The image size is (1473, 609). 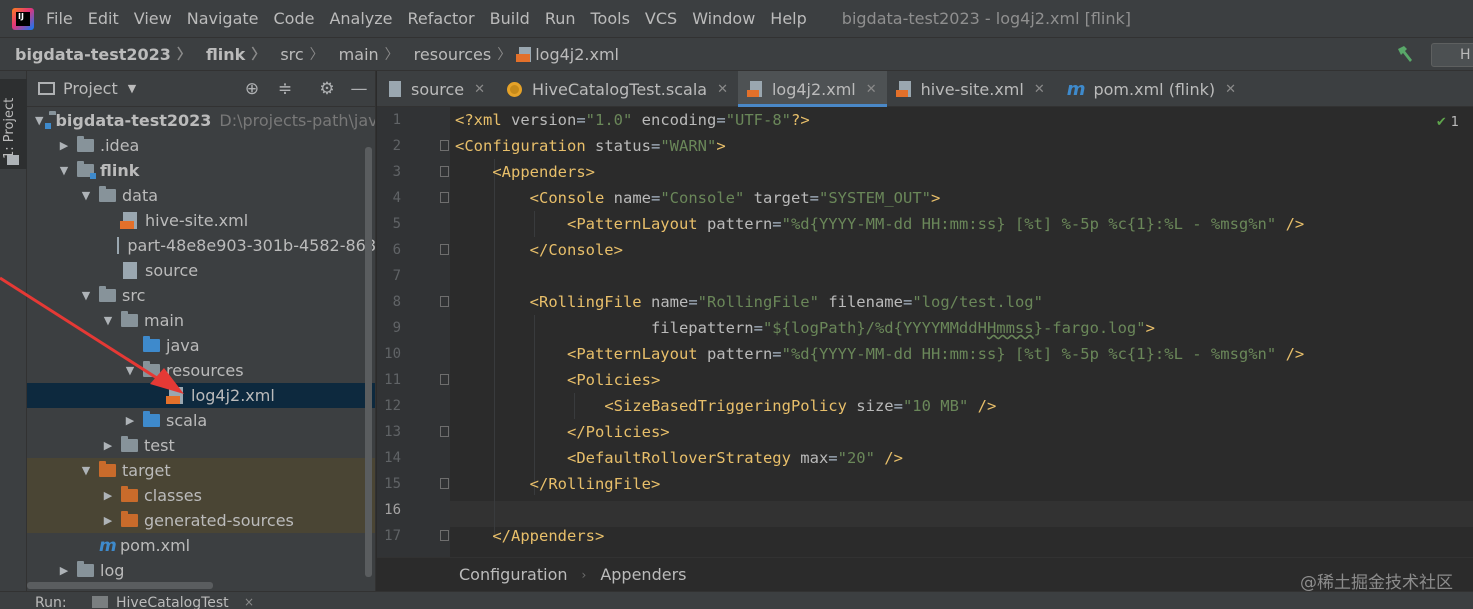 What do you see at coordinates (661, 18) in the screenshot?
I see `menu-vcs: VCS` at bounding box center [661, 18].